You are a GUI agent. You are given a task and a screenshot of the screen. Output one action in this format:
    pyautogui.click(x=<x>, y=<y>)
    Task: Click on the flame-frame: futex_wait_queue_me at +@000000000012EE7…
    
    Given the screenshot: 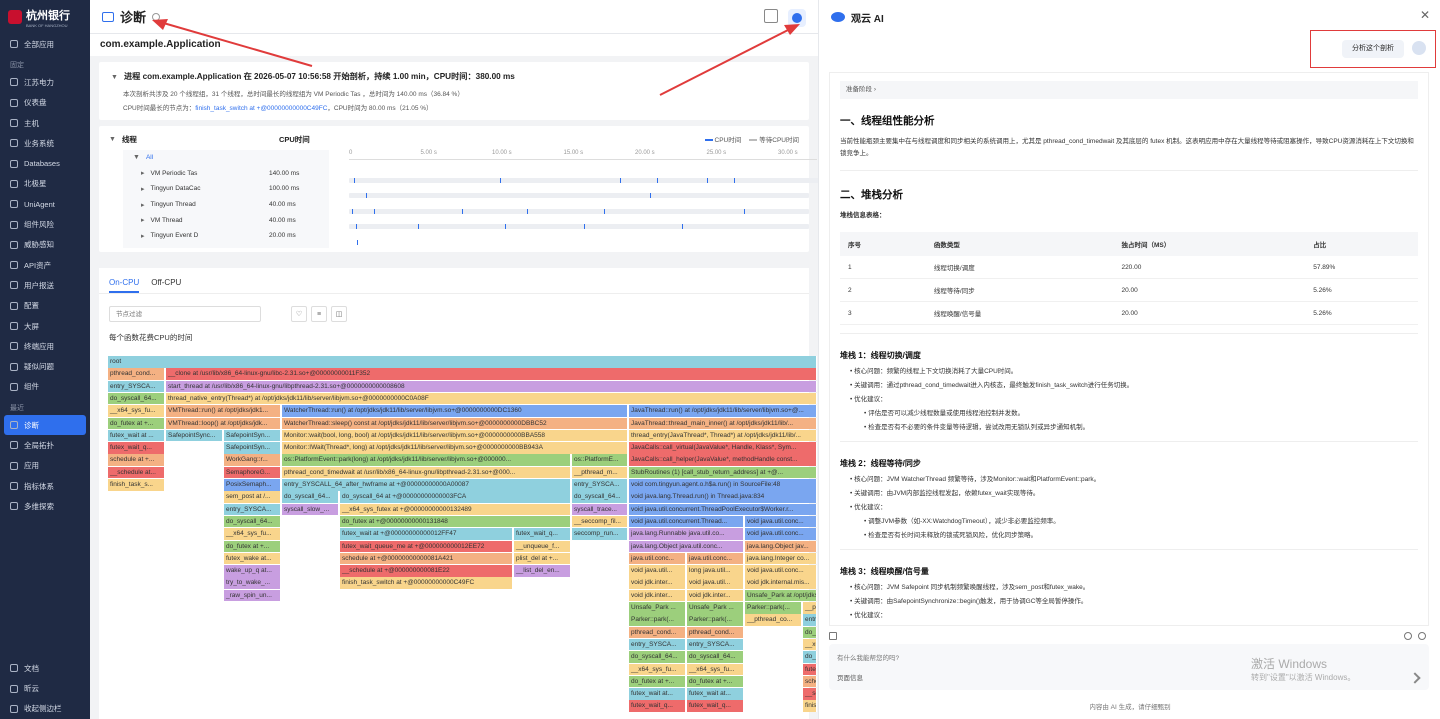 What is the action you would take?
    pyautogui.click(x=426, y=546)
    